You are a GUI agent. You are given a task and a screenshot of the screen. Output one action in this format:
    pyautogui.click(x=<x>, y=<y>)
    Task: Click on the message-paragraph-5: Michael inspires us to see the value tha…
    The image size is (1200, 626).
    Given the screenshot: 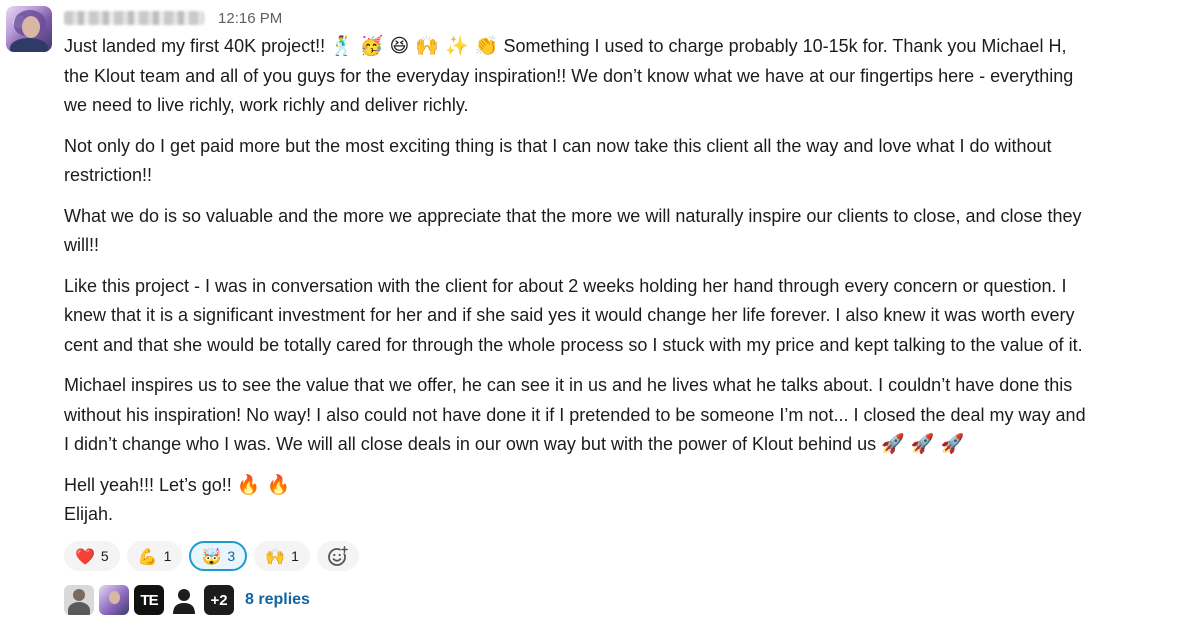 What is the action you would take?
    pyautogui.click(x=631, y=415)
    